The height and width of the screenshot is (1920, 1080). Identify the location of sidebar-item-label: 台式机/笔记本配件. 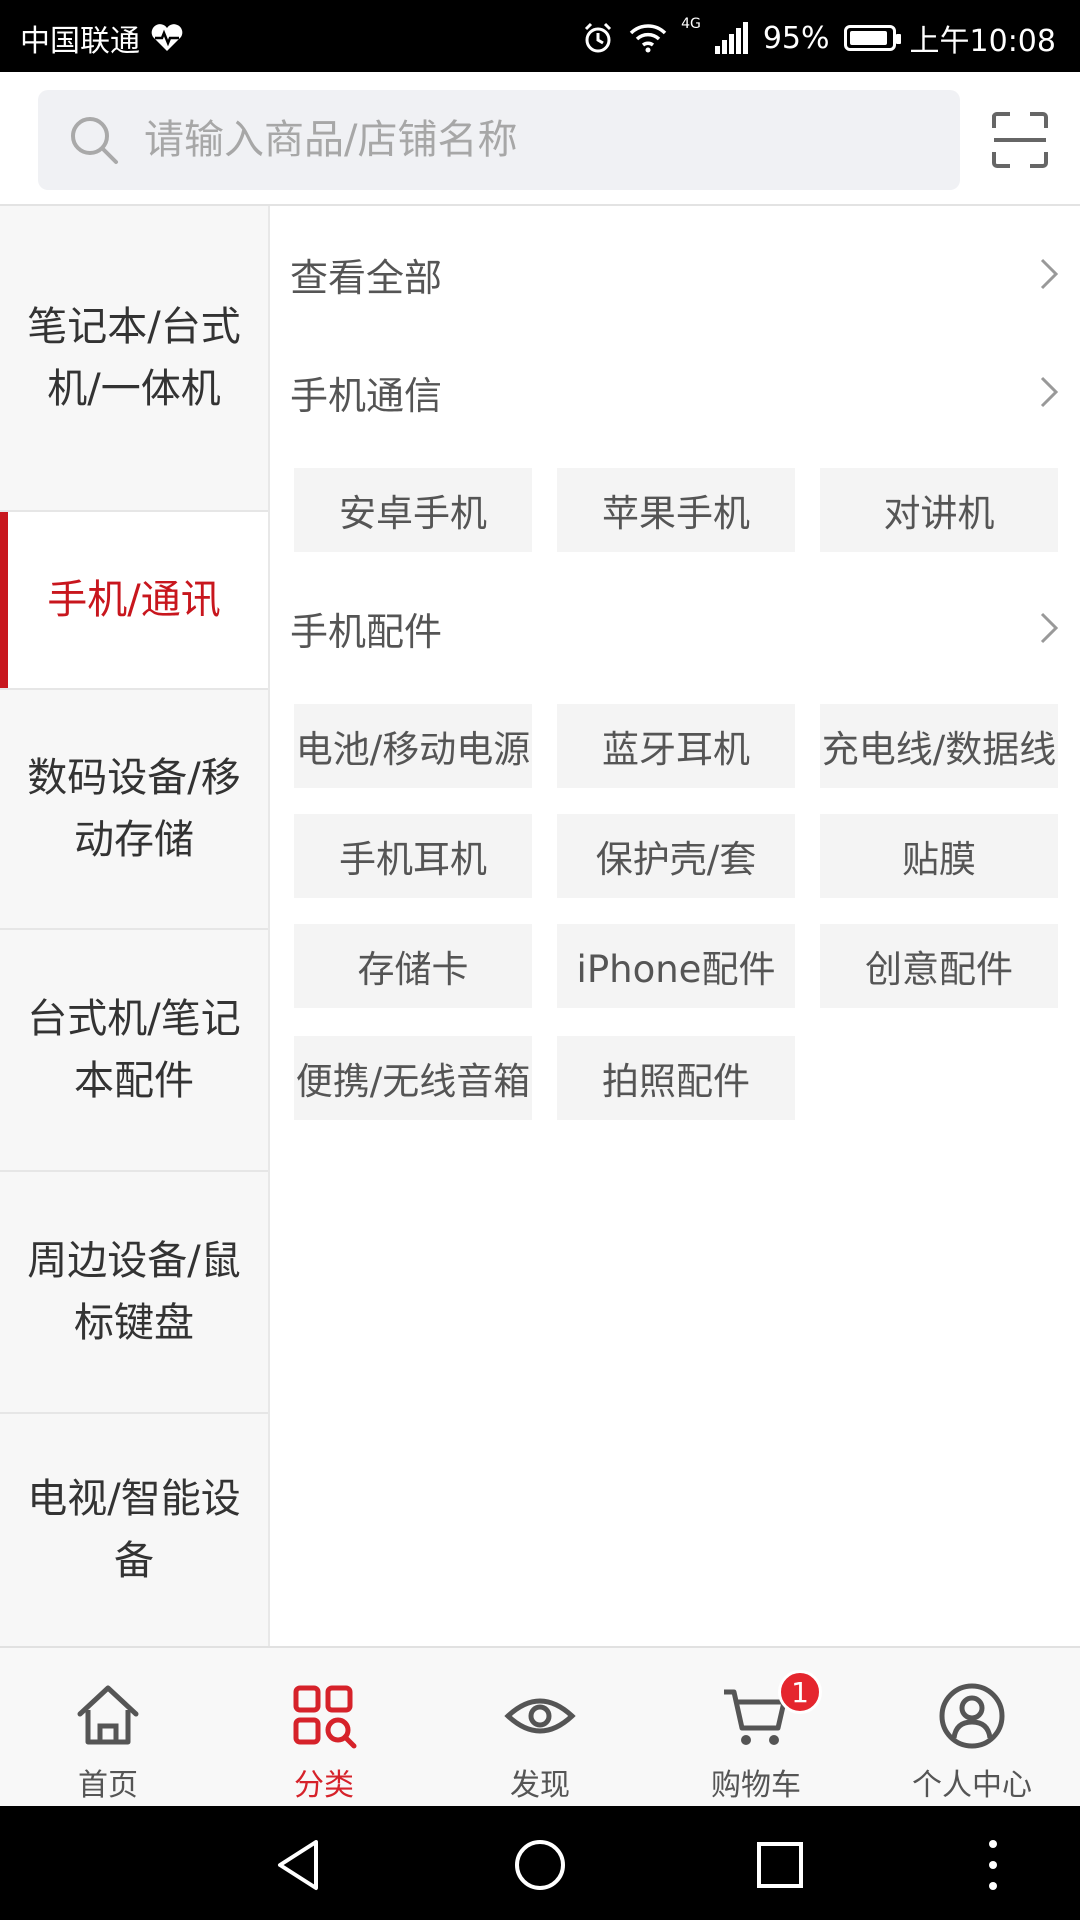
(134, 1050).